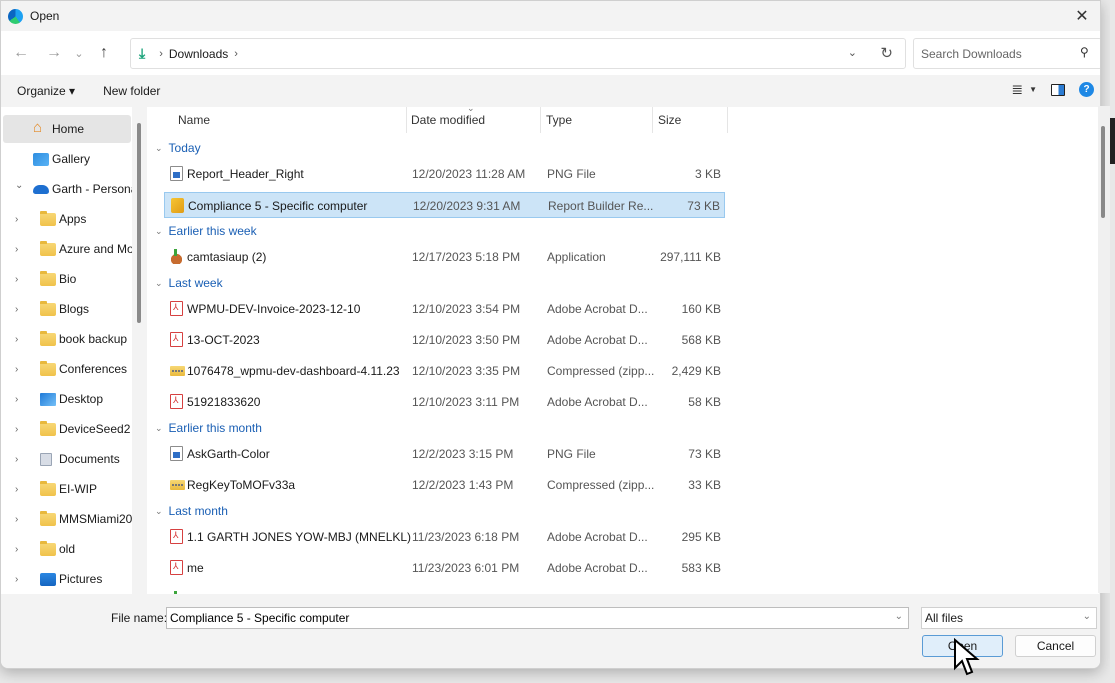 Image resolution: width=1115 pixels, height=683 pixels. I want to click on sidebar-item-gallery: Gallery, so click(67, 159).